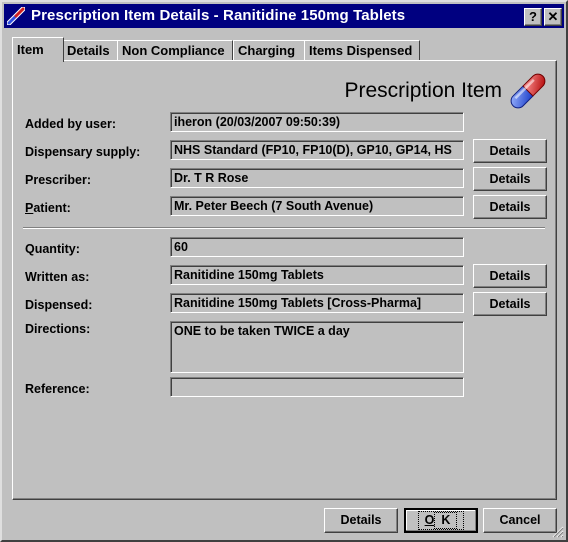 This screenshot has height=542, width=568. I want to click on tab-items-dispensed: Items Dispensed, so click(362, 50).